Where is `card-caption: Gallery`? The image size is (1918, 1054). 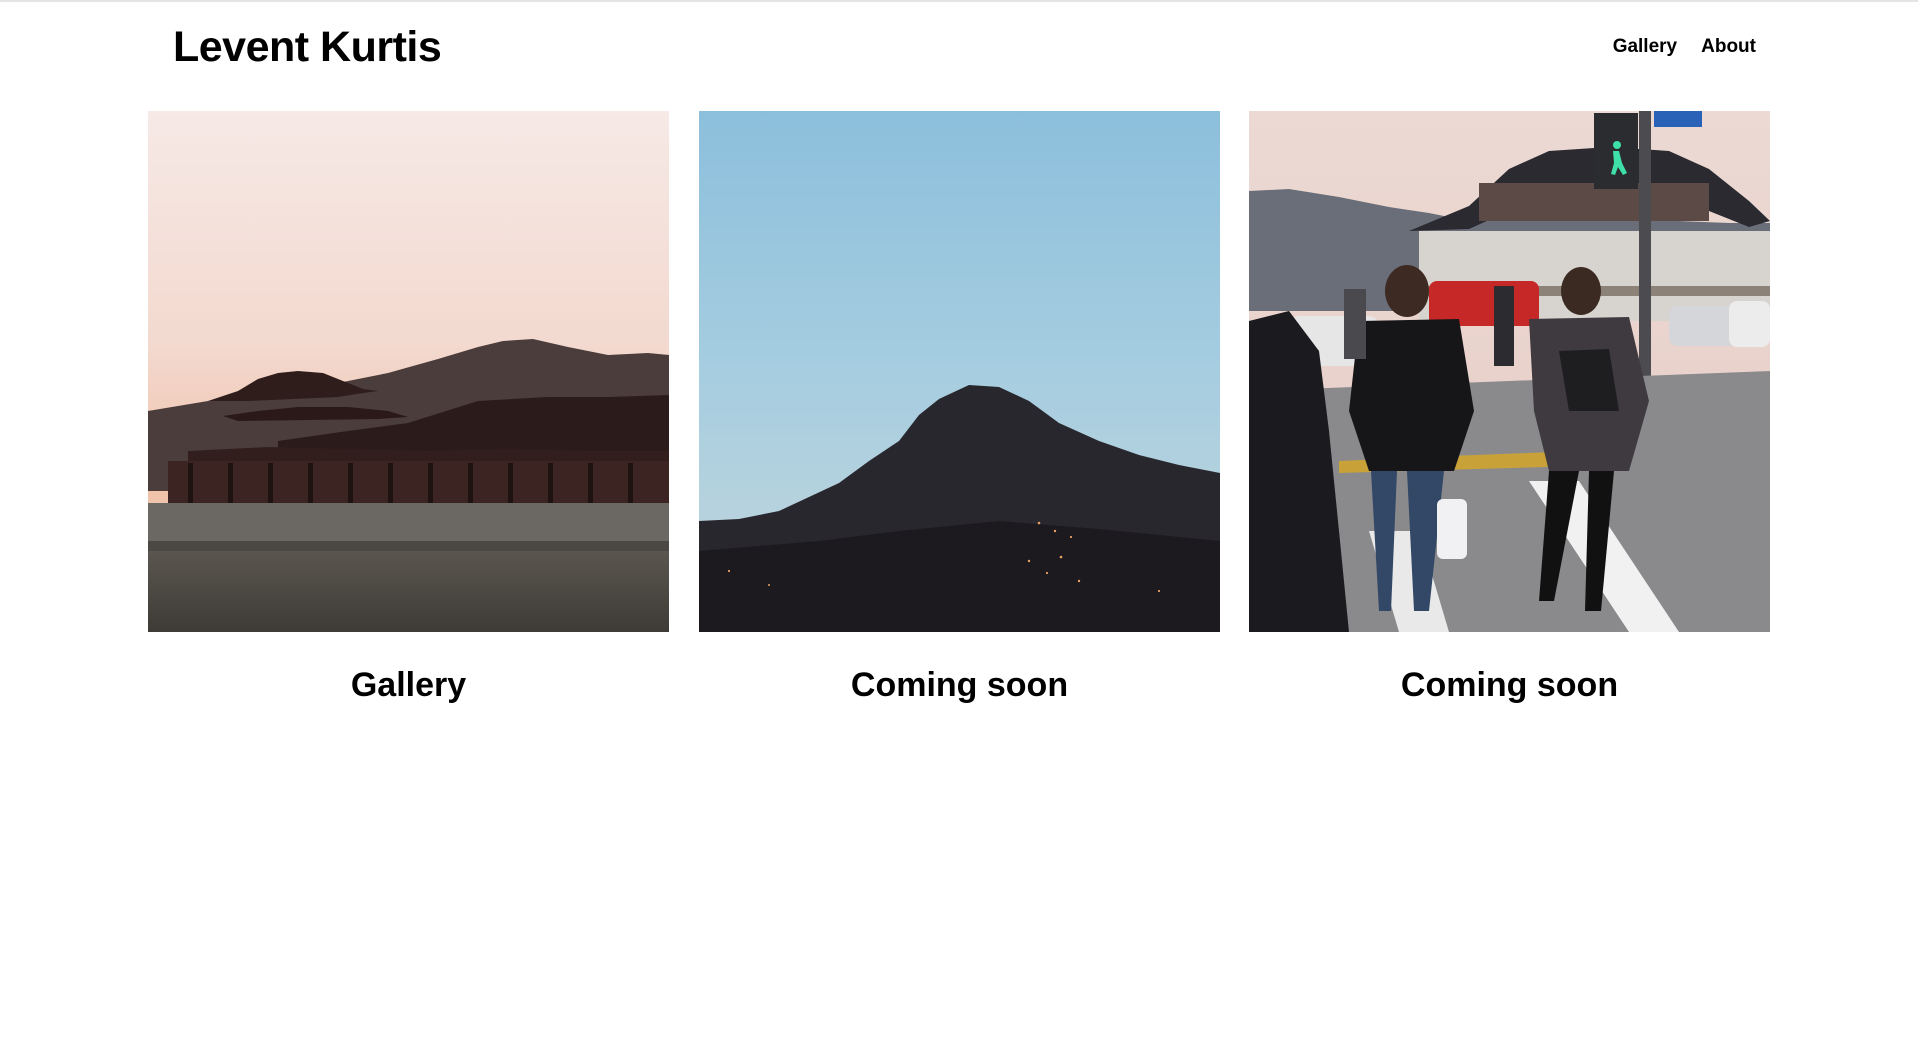 card-caption: Gallery is located at coordinates (408, 685).